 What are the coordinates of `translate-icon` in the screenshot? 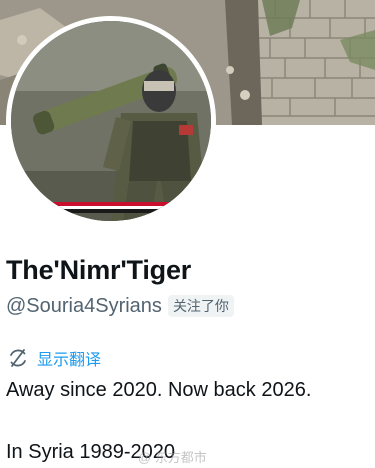 It's located at (18, 358).